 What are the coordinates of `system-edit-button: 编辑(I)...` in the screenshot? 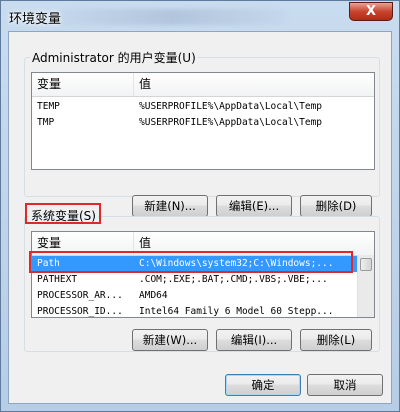 It's located at (254, 340).